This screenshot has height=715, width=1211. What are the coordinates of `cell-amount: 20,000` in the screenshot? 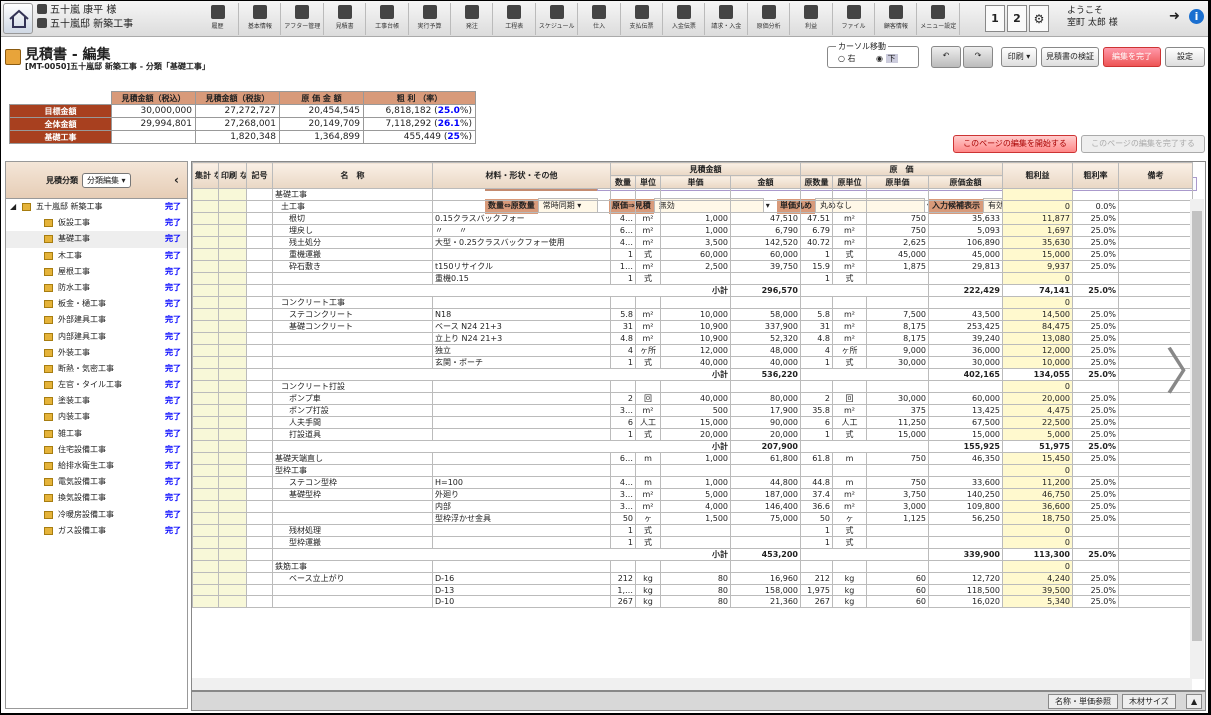 It's located at (765, 434).